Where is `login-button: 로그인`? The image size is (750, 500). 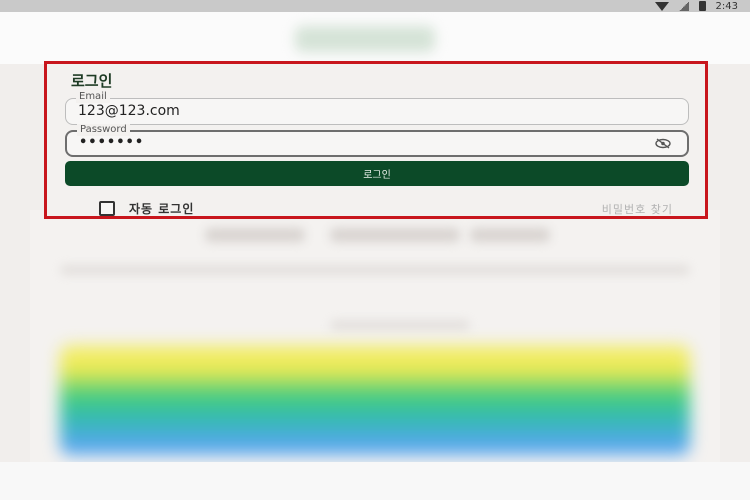 login-button: 로그인 is located at coordinates (377, 173).